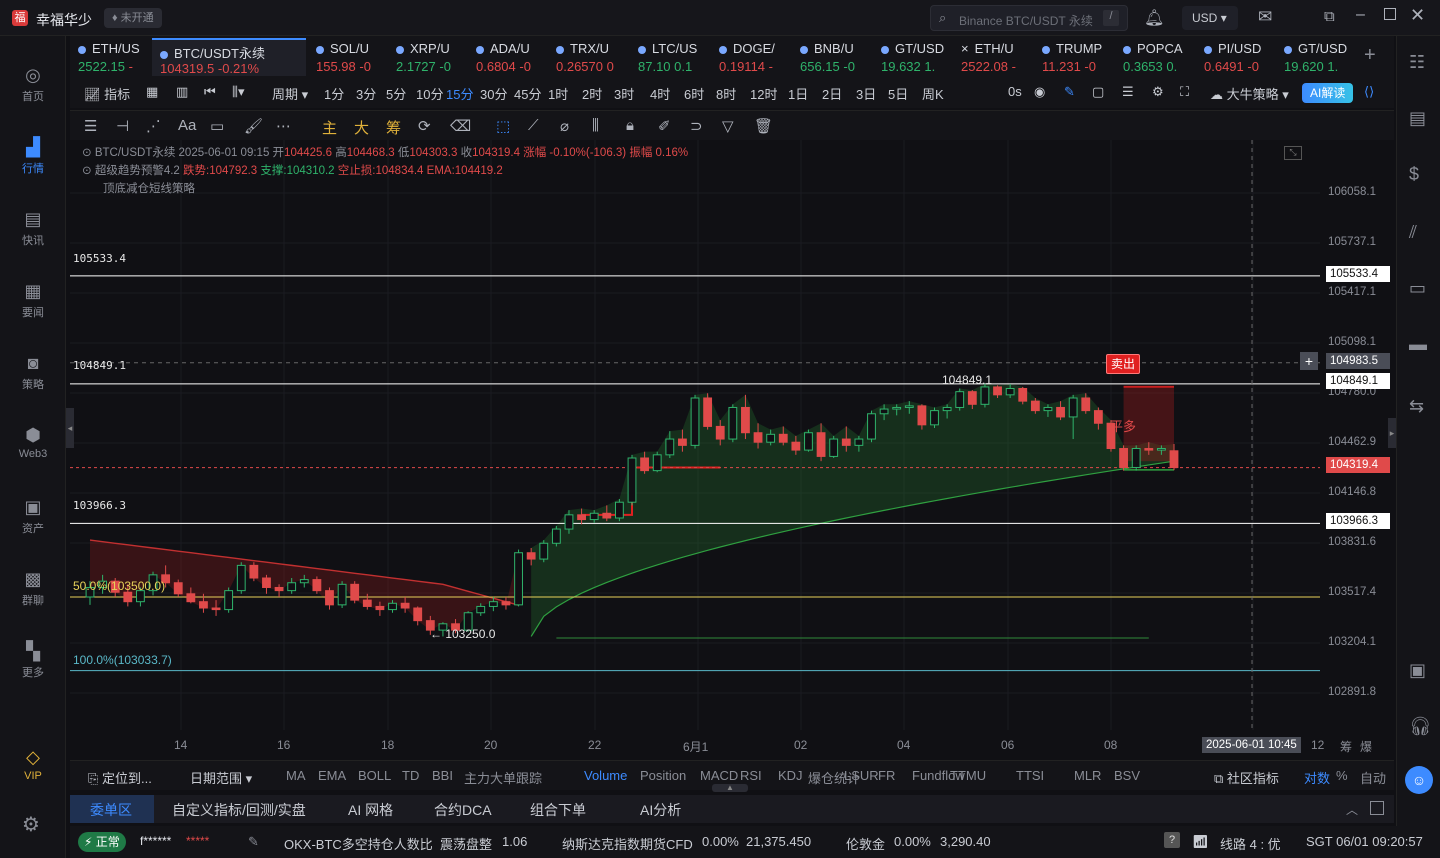  I want to click on magnet-icon: ⊃, so click(696, 126).